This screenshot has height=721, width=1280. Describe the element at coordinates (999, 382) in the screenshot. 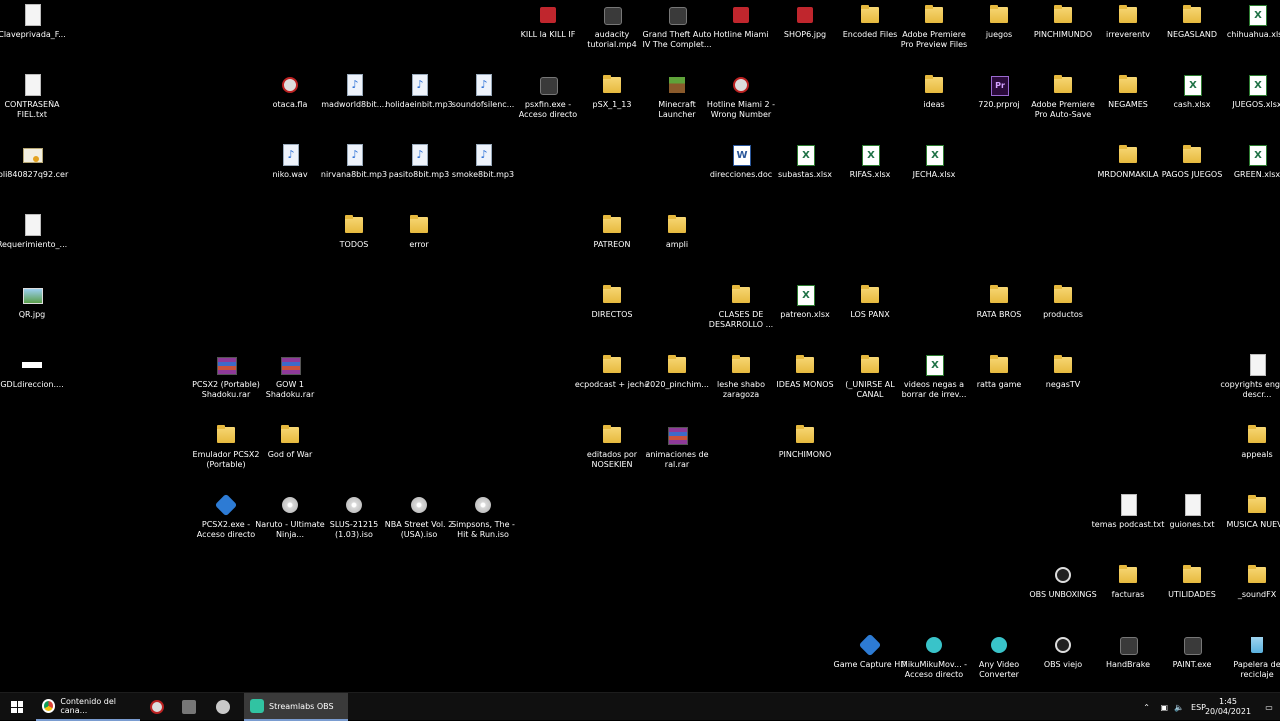

I see `desktop-icon: ratta game` at that location.